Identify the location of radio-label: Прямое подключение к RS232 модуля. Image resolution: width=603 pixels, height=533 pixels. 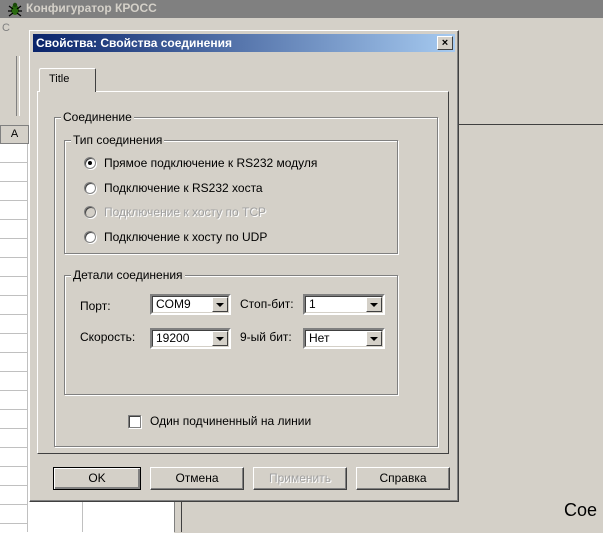
(211, 163).